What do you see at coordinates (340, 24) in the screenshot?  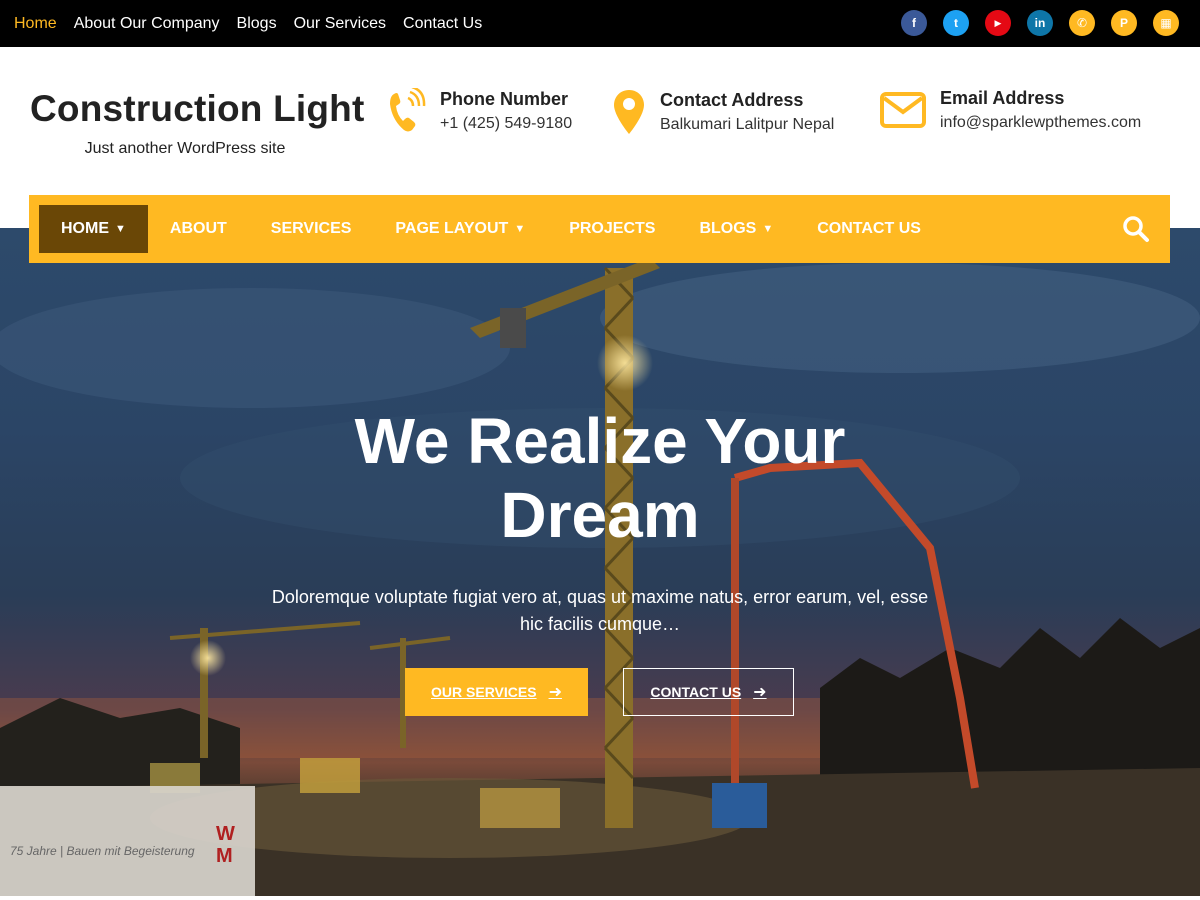 I see `top-link-services: Our Services` at bounding box center [340, 24].